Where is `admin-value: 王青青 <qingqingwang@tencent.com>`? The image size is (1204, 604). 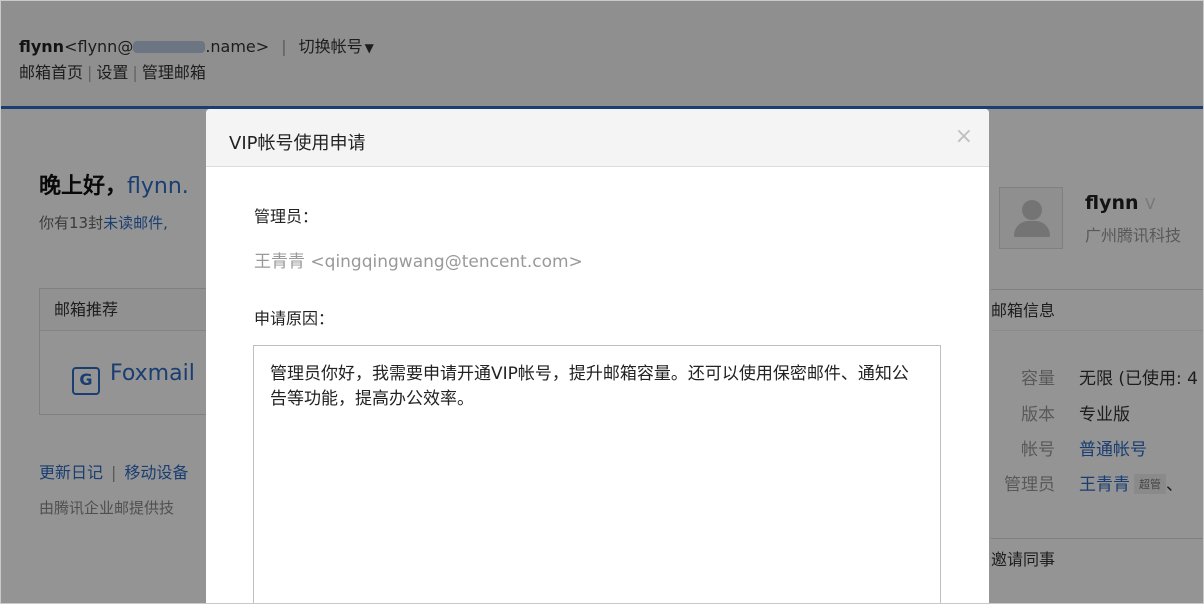
admin-value: 王青青 <qingqingwang@tencent.com> is located at coordinates (418, 262).